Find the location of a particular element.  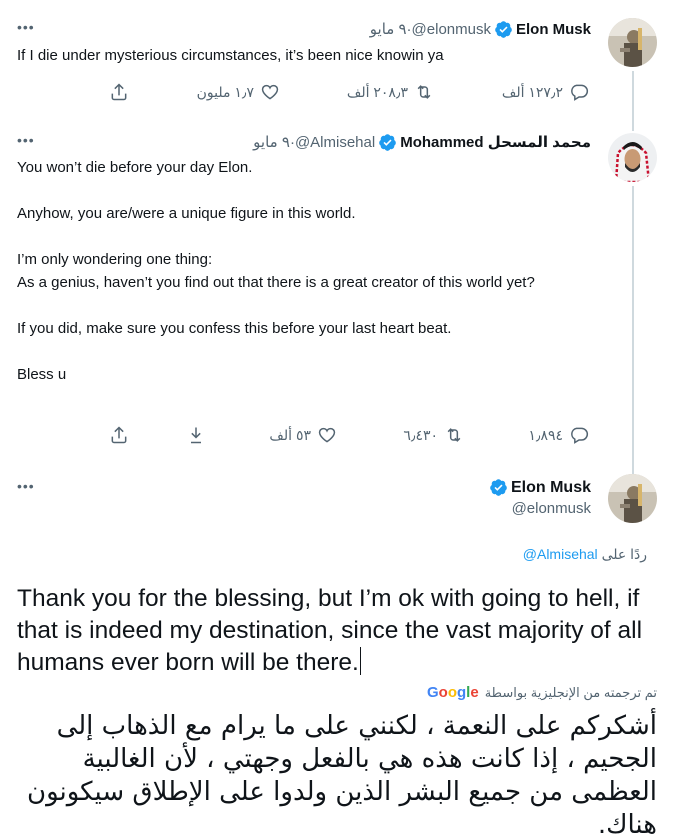

tweet-header: Elon Musk @elonmusk · ٩ مايو is located at coordinates (480, 29).